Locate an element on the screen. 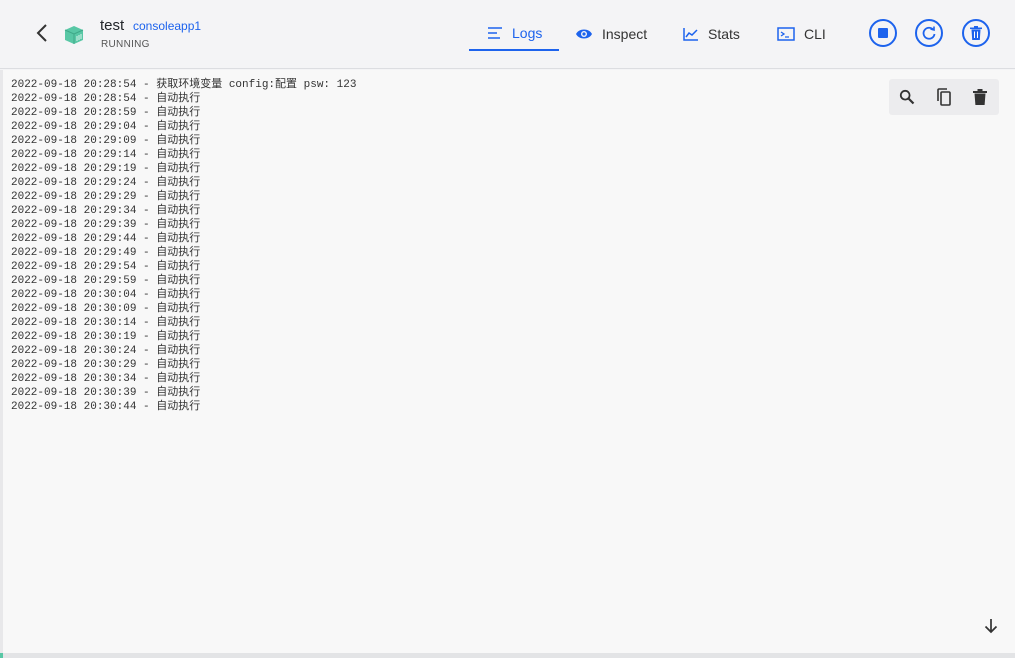 This screenshot has height=658, width=1015. log-line: 2022-09-18 20:29:59 - 自动执行 is located at coordinates (106, 281).